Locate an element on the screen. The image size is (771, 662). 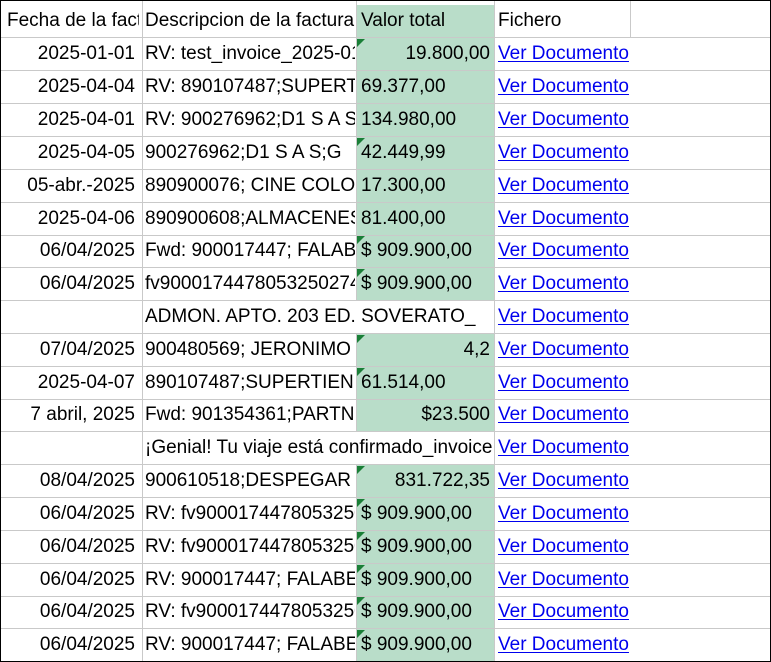
valor-total-cell: 831.722,35 is located at coordinates (426, 481).